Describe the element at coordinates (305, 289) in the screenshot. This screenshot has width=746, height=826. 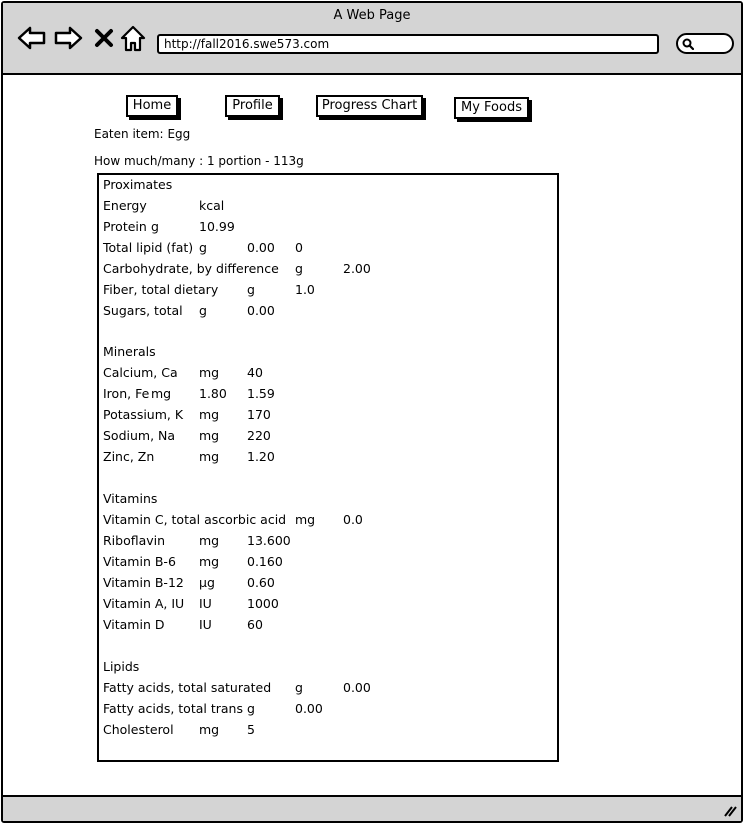
I see `nutrient-value: 1.0` at that location.